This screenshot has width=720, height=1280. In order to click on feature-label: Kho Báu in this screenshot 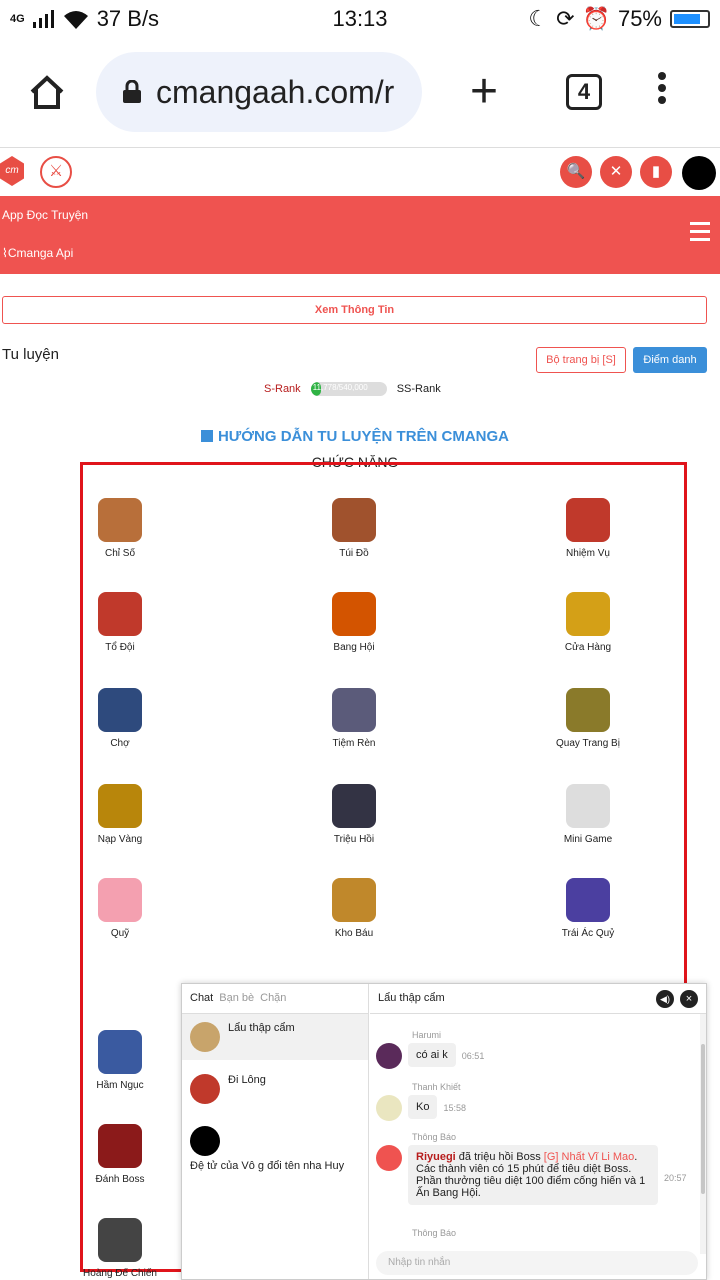, I will do `click(354, 933)`.